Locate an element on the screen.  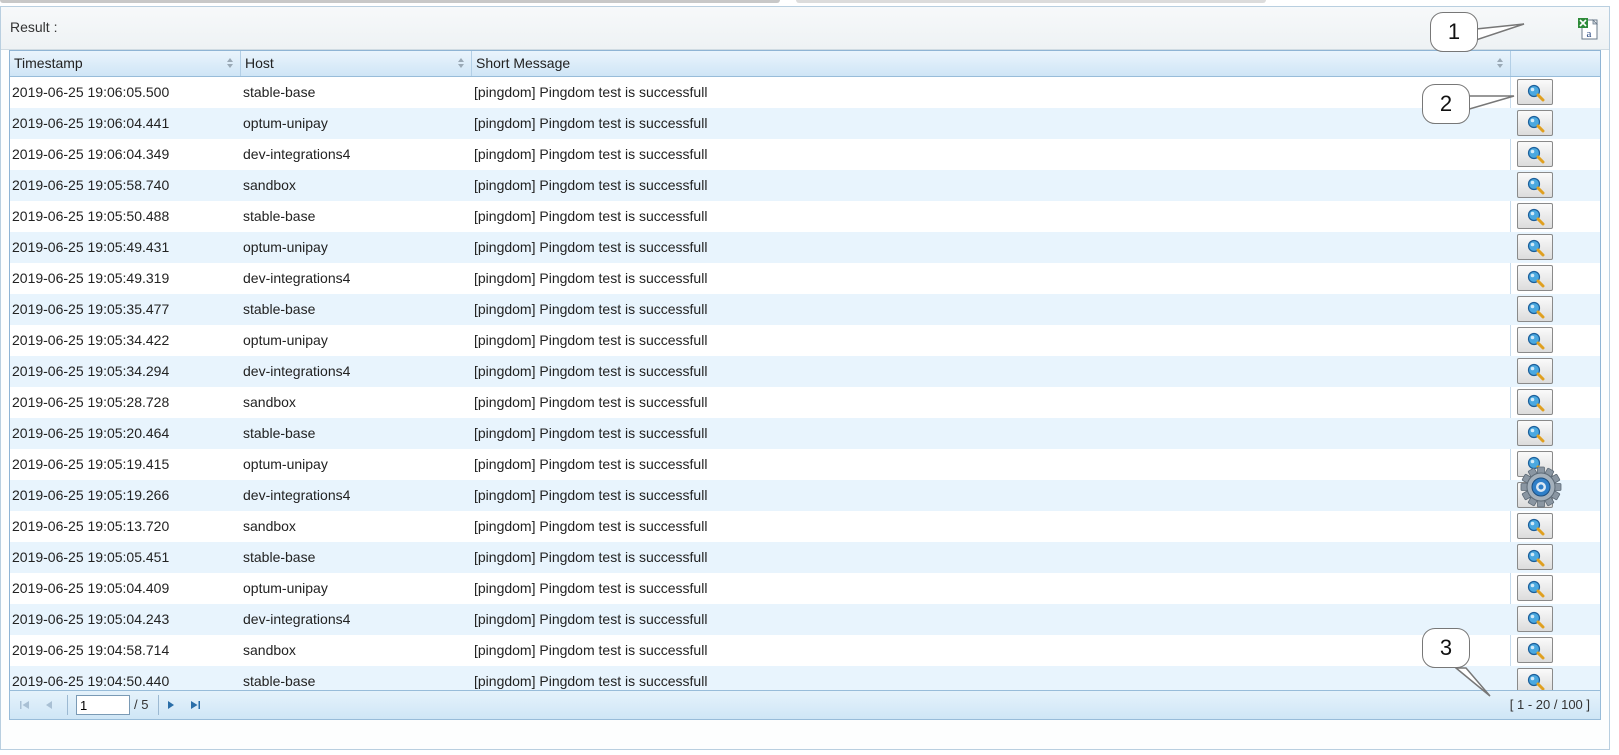
timestamp-cell: 2019-06-25 19:05:20.464 is located at coordinates (91, 433).